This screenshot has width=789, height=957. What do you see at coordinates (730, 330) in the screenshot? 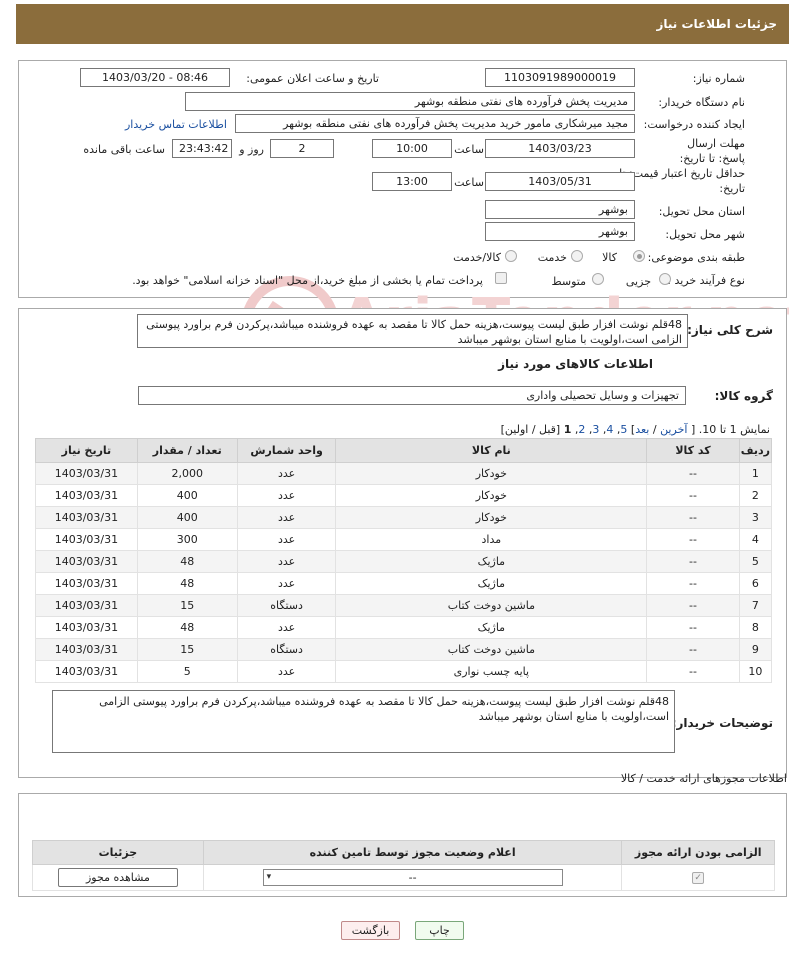
I see `description-label: شرح کلی نیاز:` at bounding box center [730, 330].